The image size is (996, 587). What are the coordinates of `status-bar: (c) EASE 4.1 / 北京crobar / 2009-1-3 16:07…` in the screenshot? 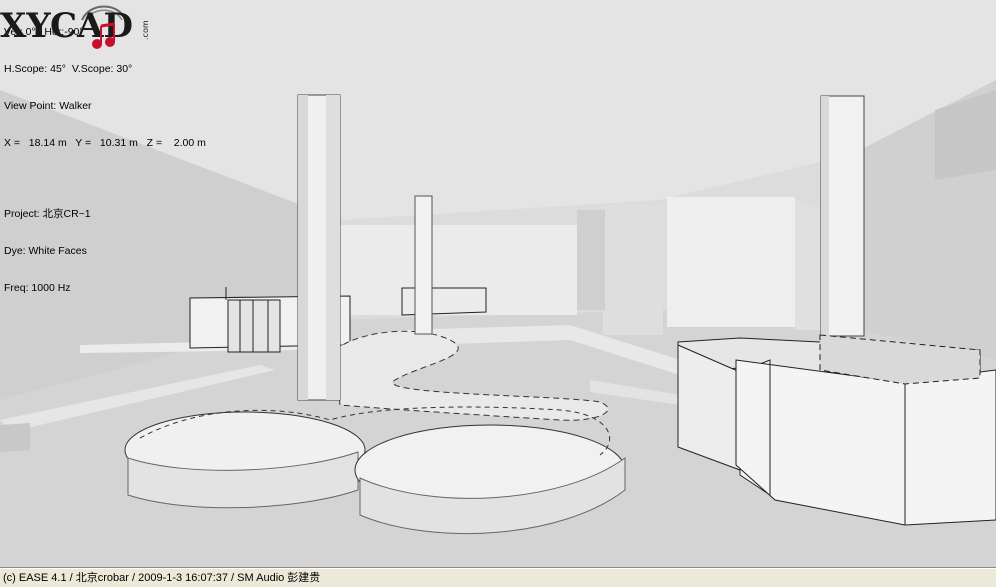 It's located at (498, 577).